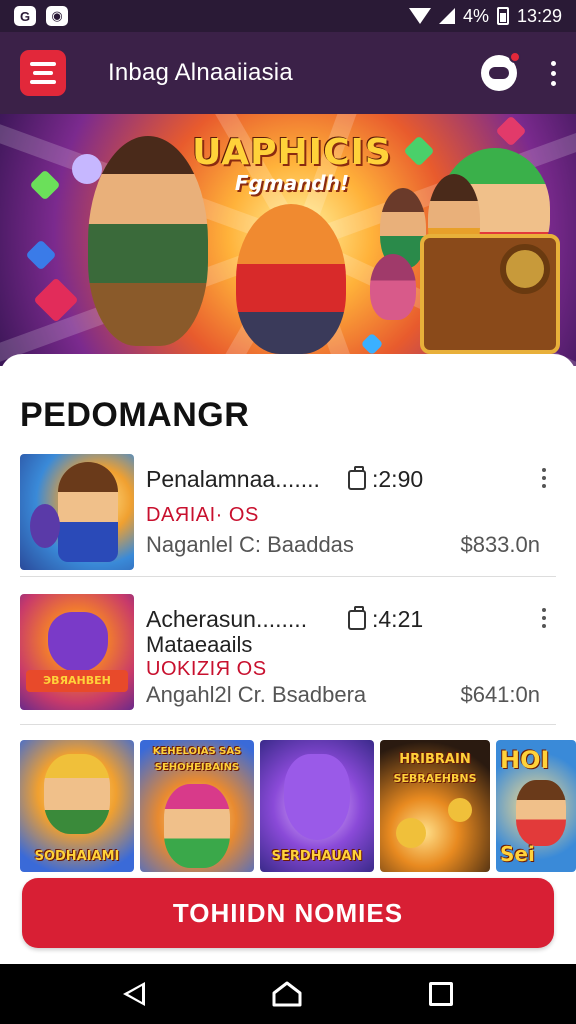 The height and width of the screenshot is (1024, 576). Describe the element at coordinates (78, 642) in the screenshot. I see `thumb-cat` at that location.